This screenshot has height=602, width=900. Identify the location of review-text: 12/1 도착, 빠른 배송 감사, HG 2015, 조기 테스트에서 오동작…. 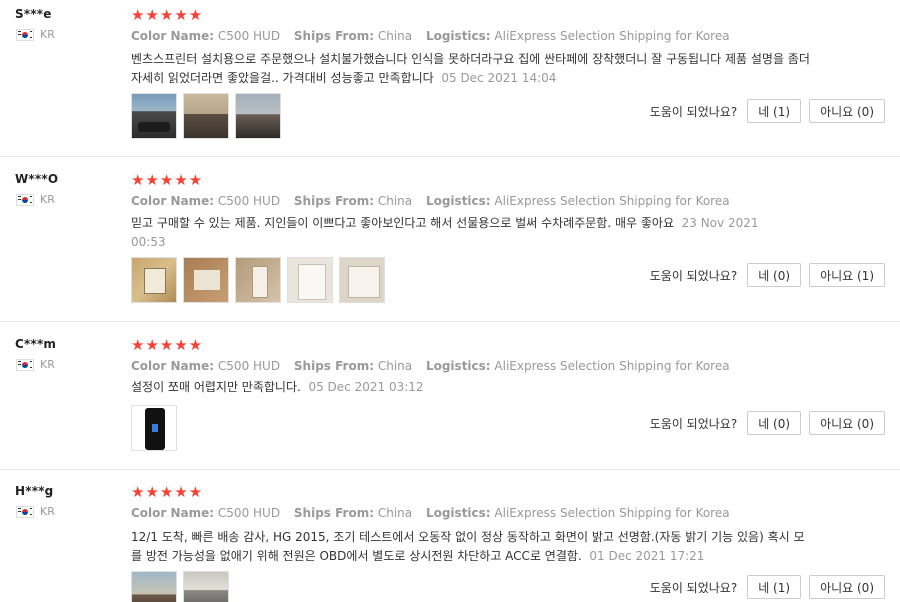
(471, 547).